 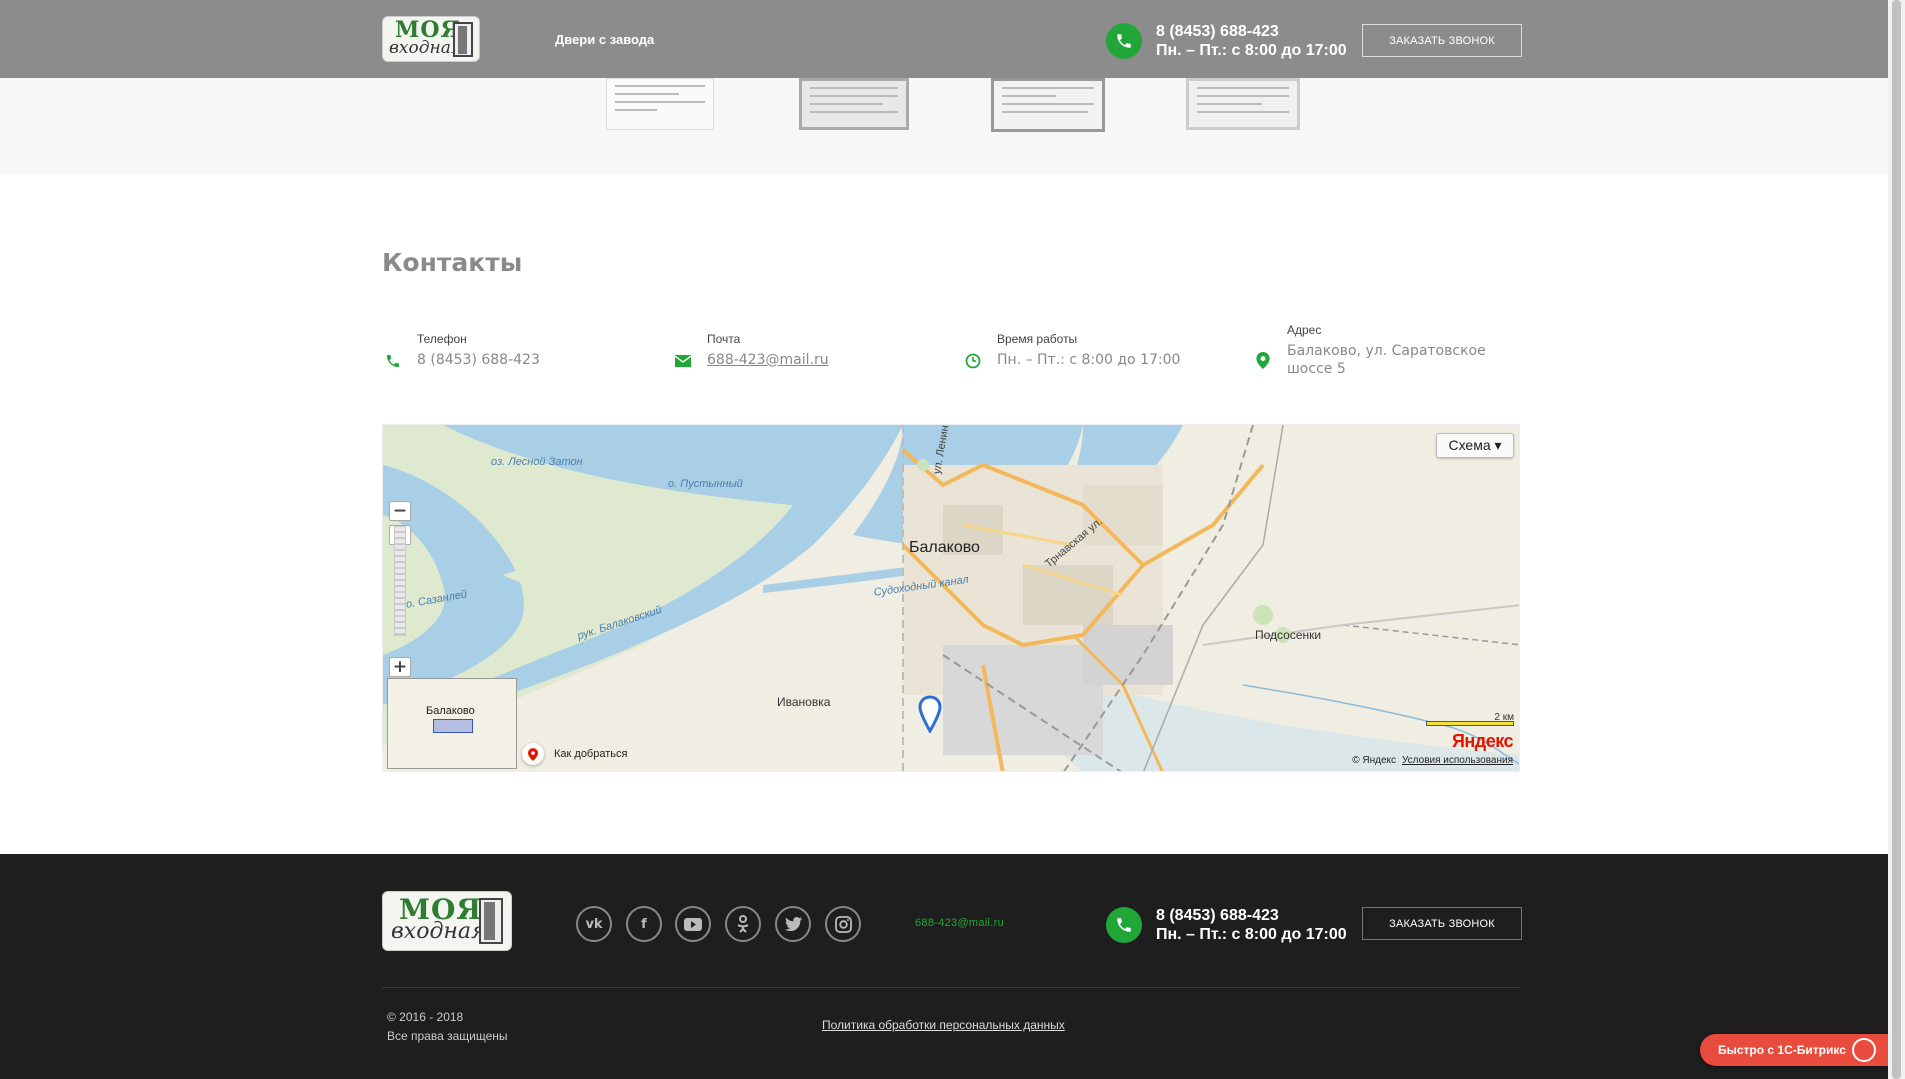 What do you see at coordinates (1251, 50) in the screenshot?
I see `header-hours: Пн. – Пт.: с 8:00 до 17:00` at bounding box center [1251, 50].